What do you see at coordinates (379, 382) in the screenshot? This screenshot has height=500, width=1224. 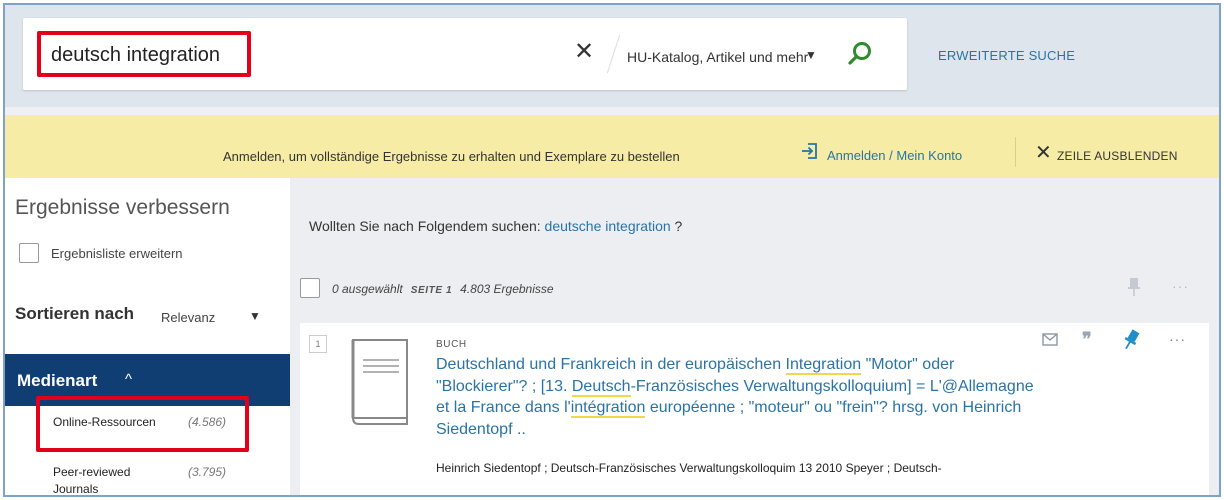 I see `book-icon` at bounding box center [379, 382].